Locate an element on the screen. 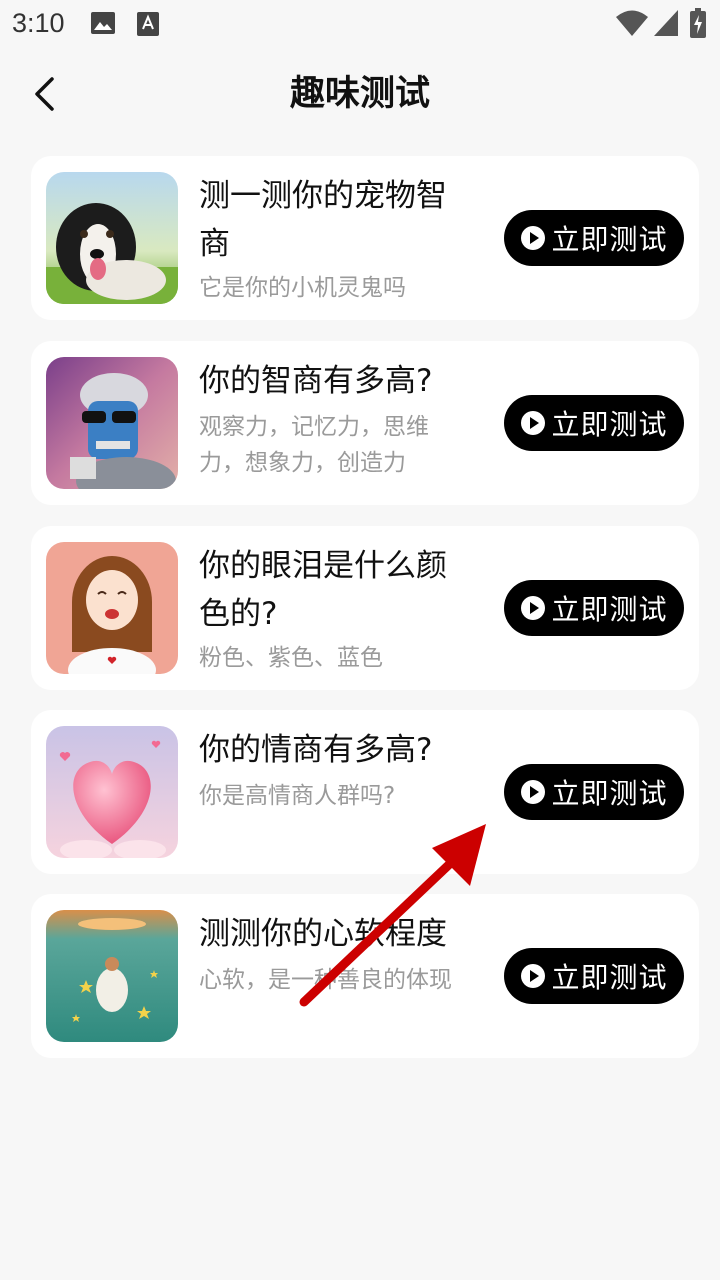  test-title: 你的情商有多高? is located at coordinates (316, 750).